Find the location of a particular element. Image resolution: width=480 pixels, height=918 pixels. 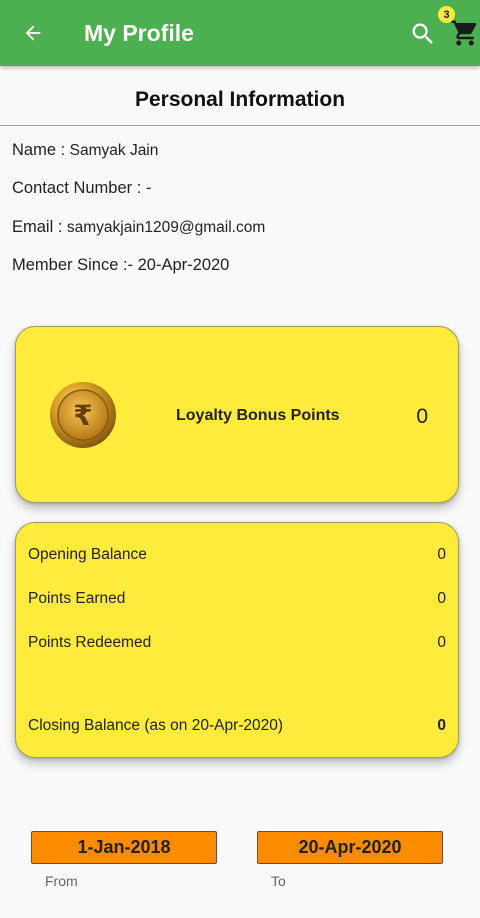

points-earned-label: Points Earned is located at coordinates (77, 598).